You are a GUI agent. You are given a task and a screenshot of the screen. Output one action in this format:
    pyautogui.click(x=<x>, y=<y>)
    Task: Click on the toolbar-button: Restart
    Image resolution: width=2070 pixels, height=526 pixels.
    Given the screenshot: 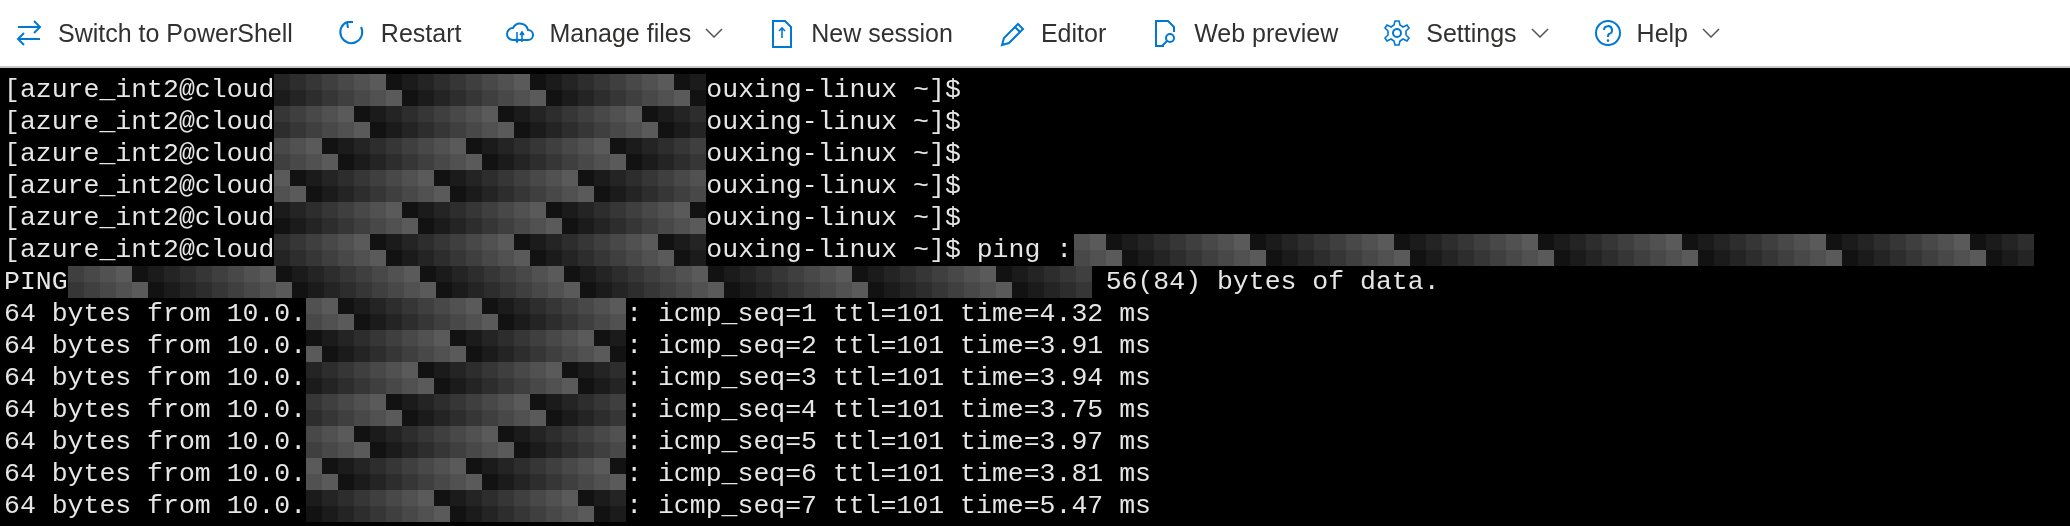 What is the action you would take?
    pyautogui.click(x=407, y=33)
    